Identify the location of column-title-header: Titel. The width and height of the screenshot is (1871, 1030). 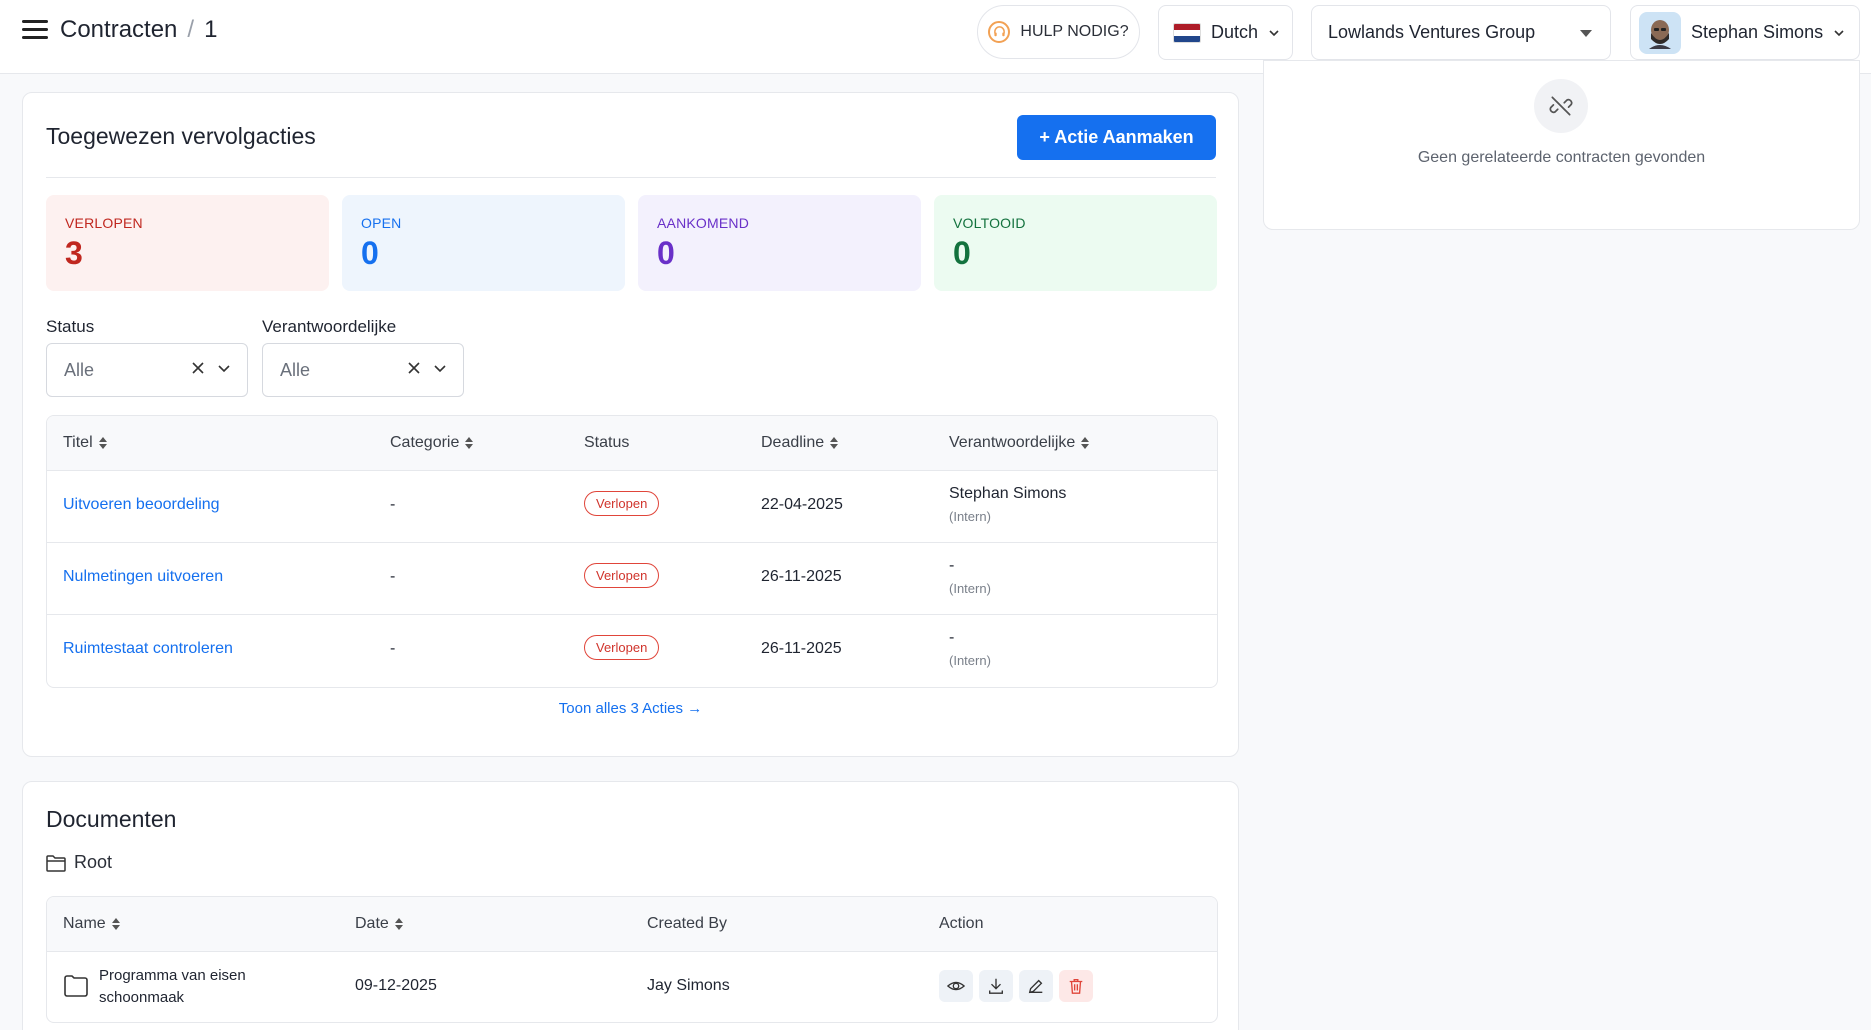
(85, 443).